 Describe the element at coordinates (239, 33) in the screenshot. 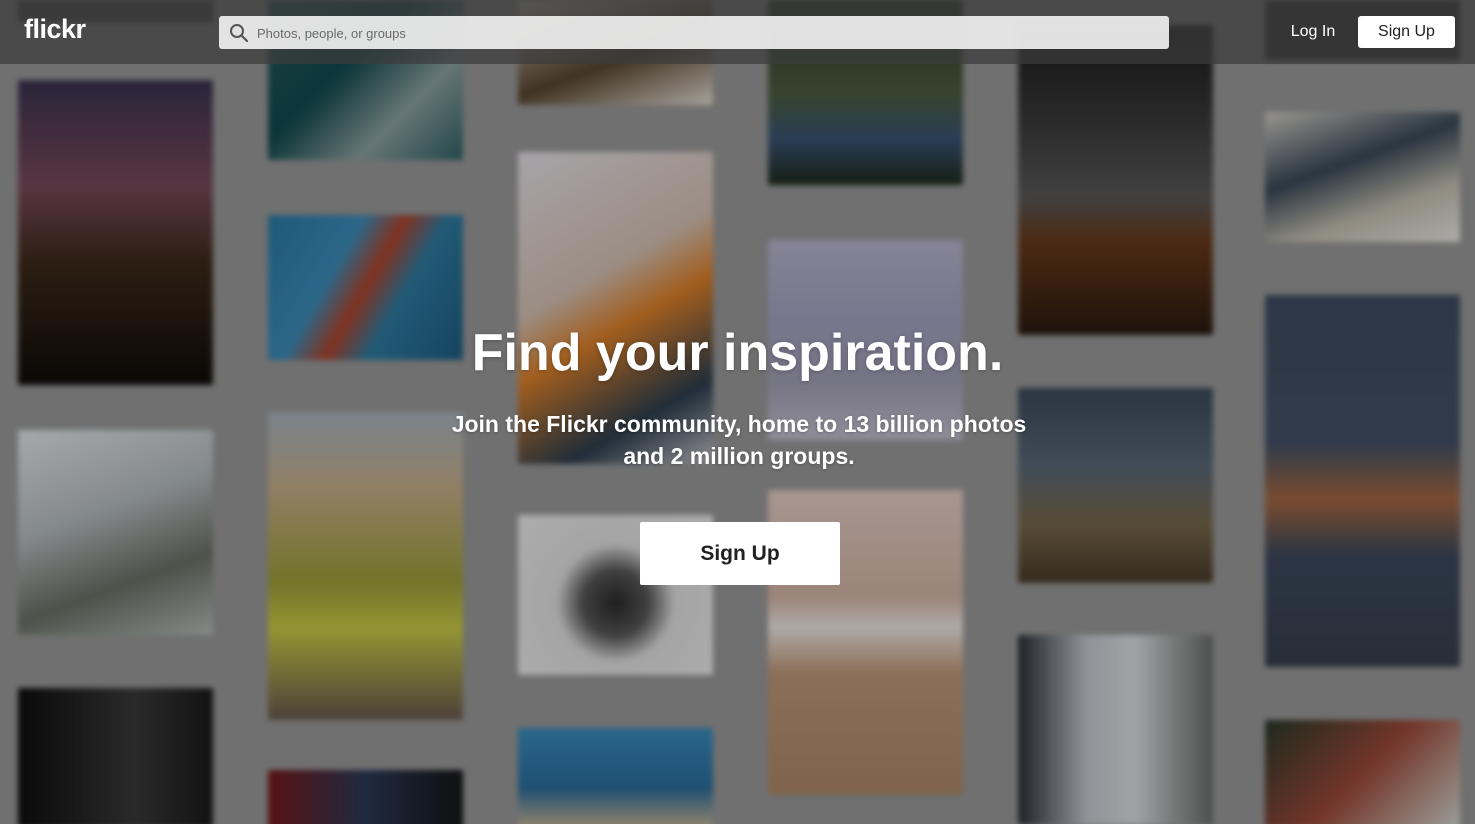

I see `search-icon` at that location.